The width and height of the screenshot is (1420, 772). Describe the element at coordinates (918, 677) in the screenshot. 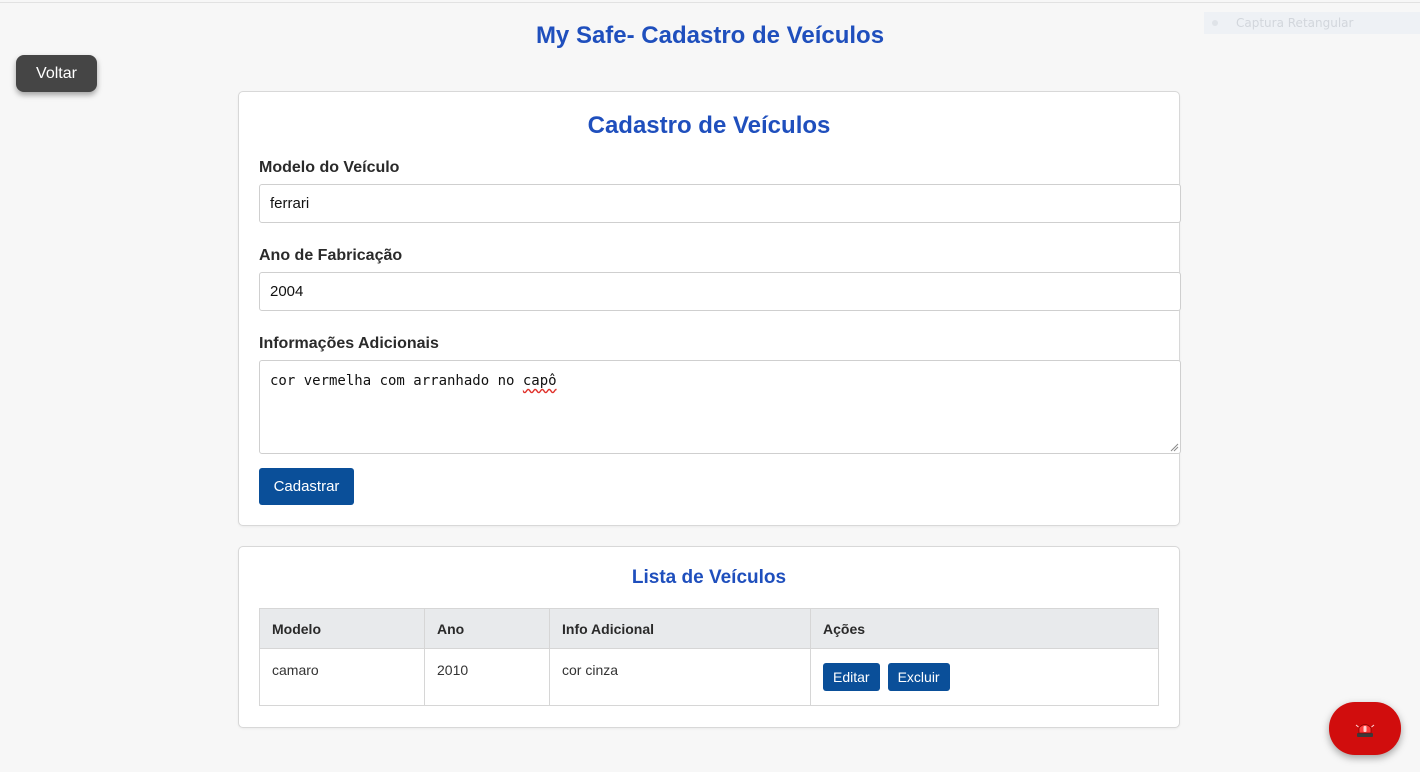

I see `delete-button: Excluir` at that location.